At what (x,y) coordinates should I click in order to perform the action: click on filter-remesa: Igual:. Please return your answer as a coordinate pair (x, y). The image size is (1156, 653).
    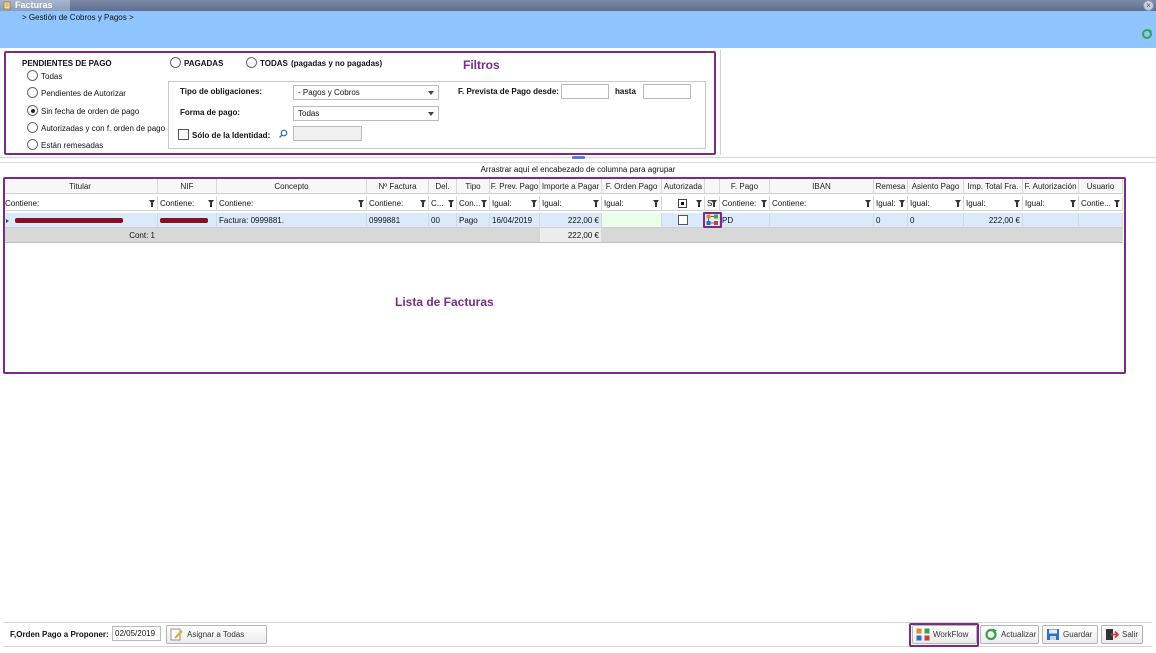
    Looking at the image, I should click on (891, 203).